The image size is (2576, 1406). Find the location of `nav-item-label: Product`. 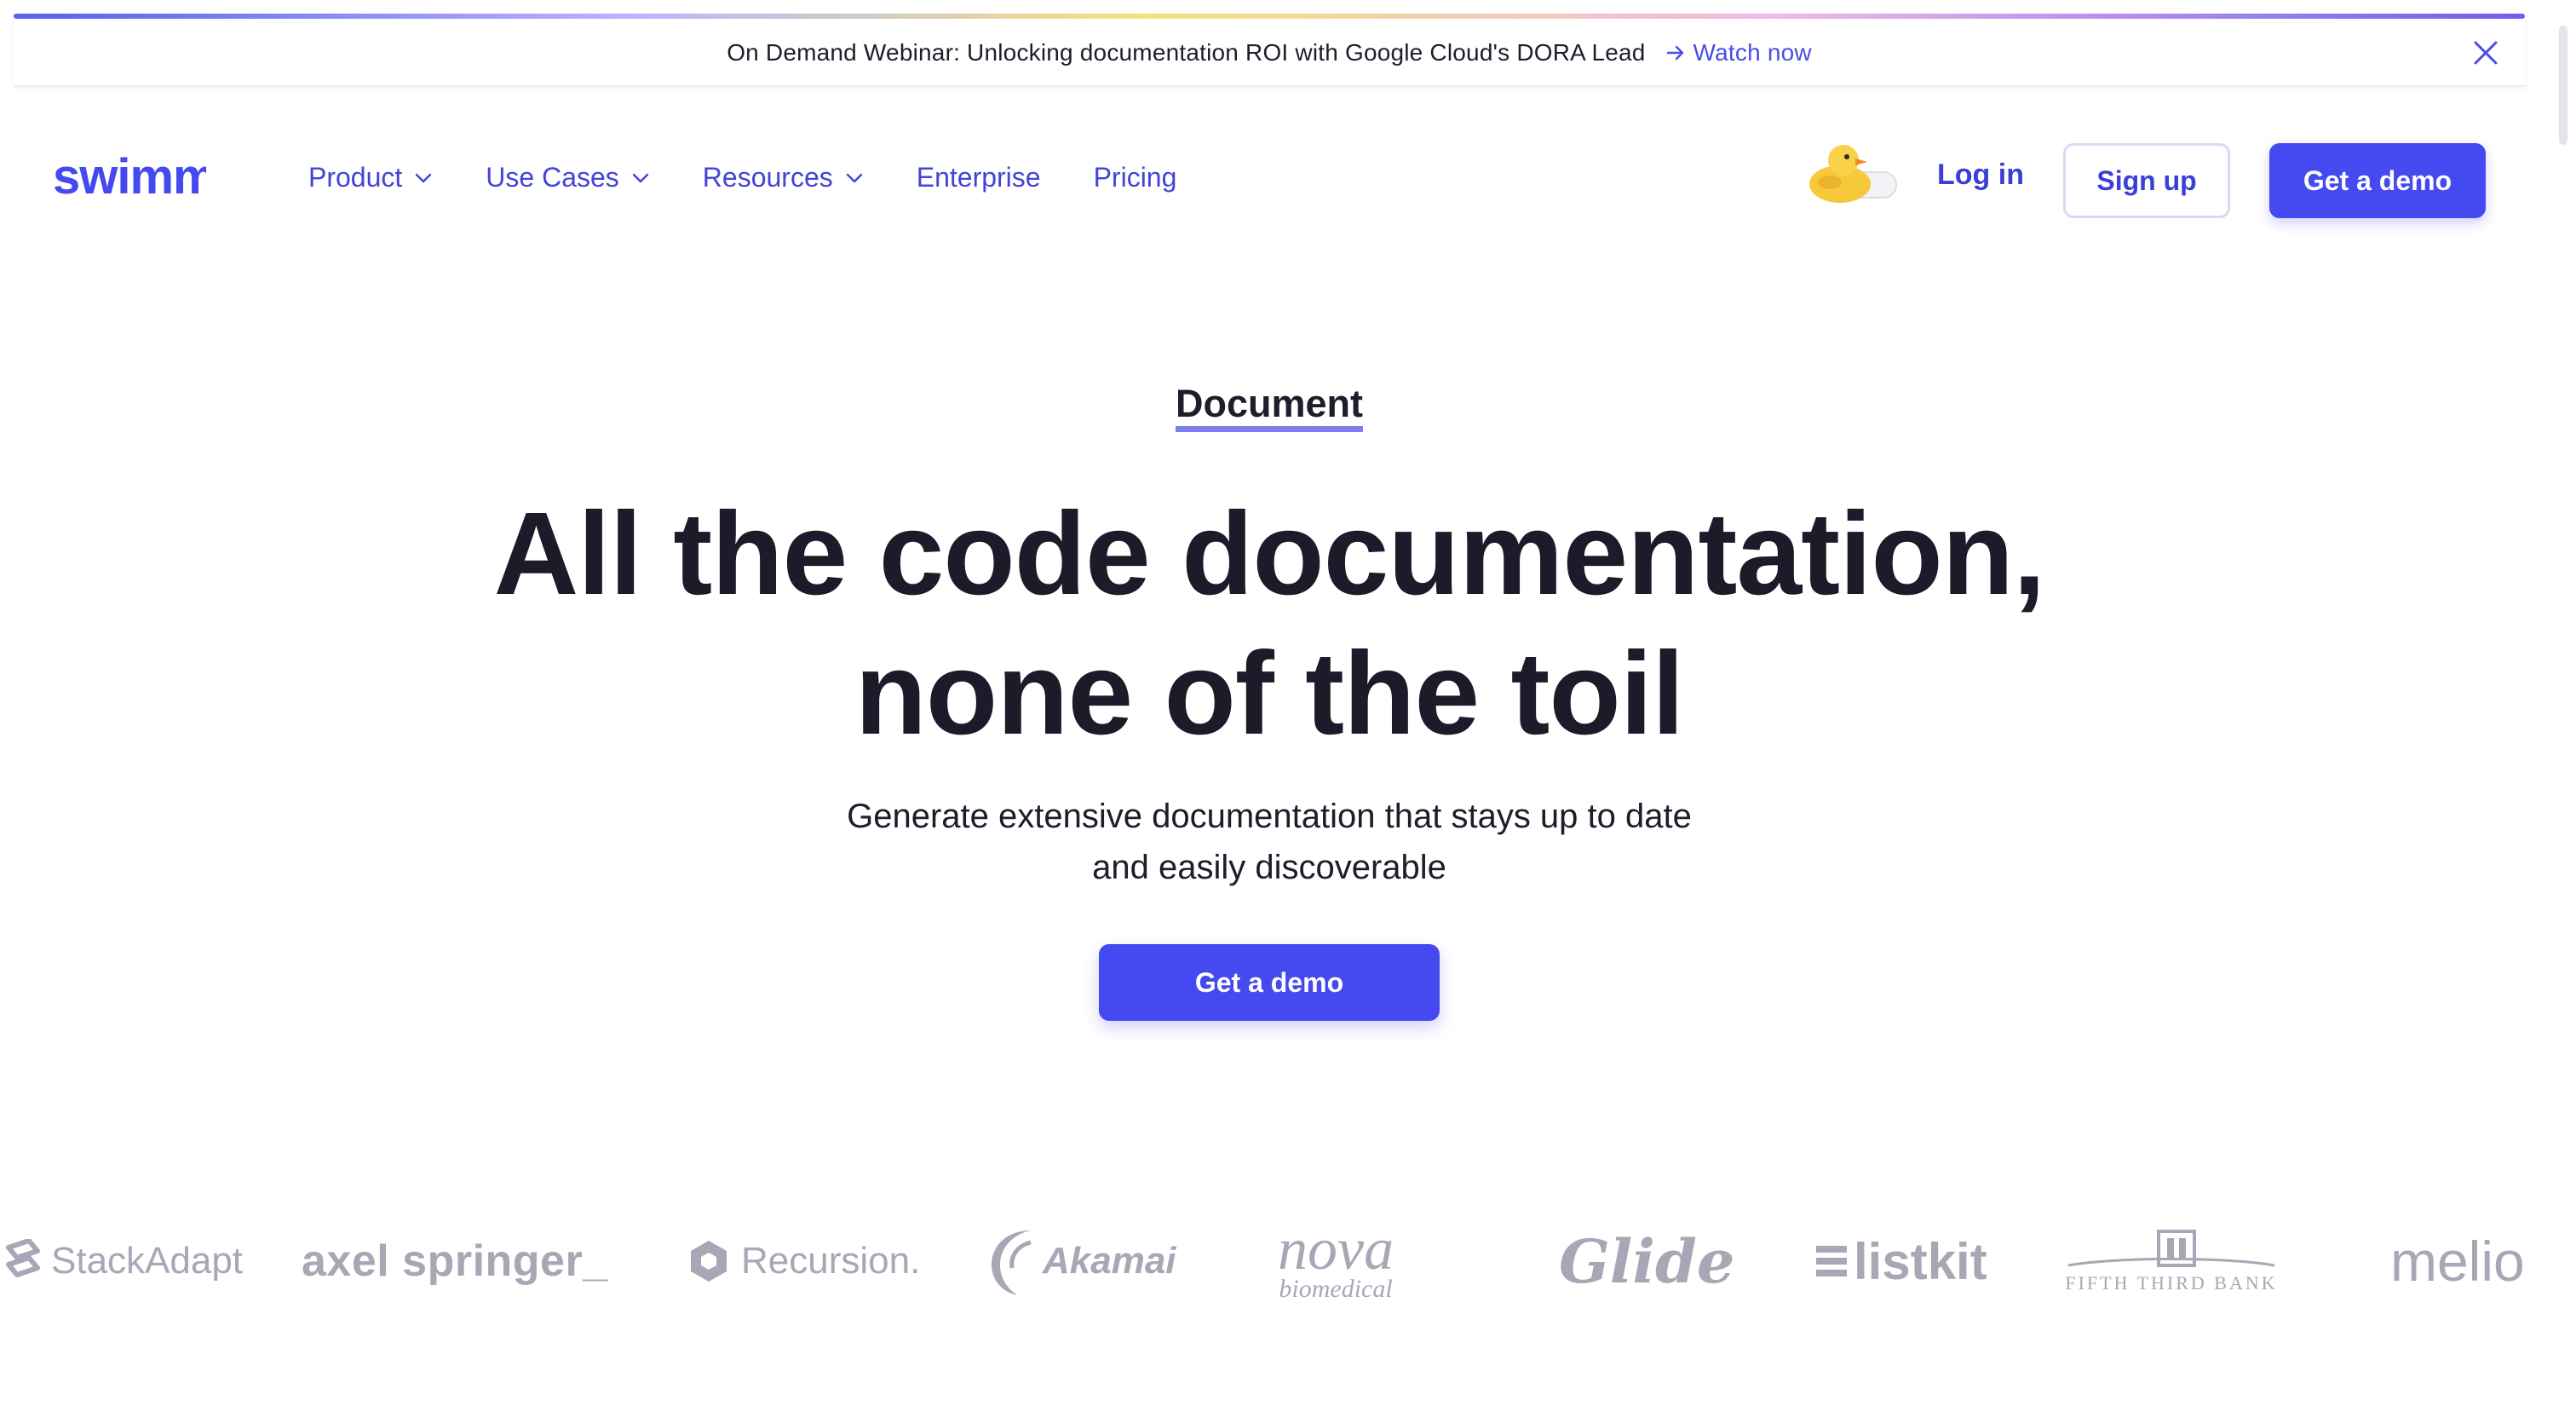

nav-item-label: Product is located at coordinates (355, 177).